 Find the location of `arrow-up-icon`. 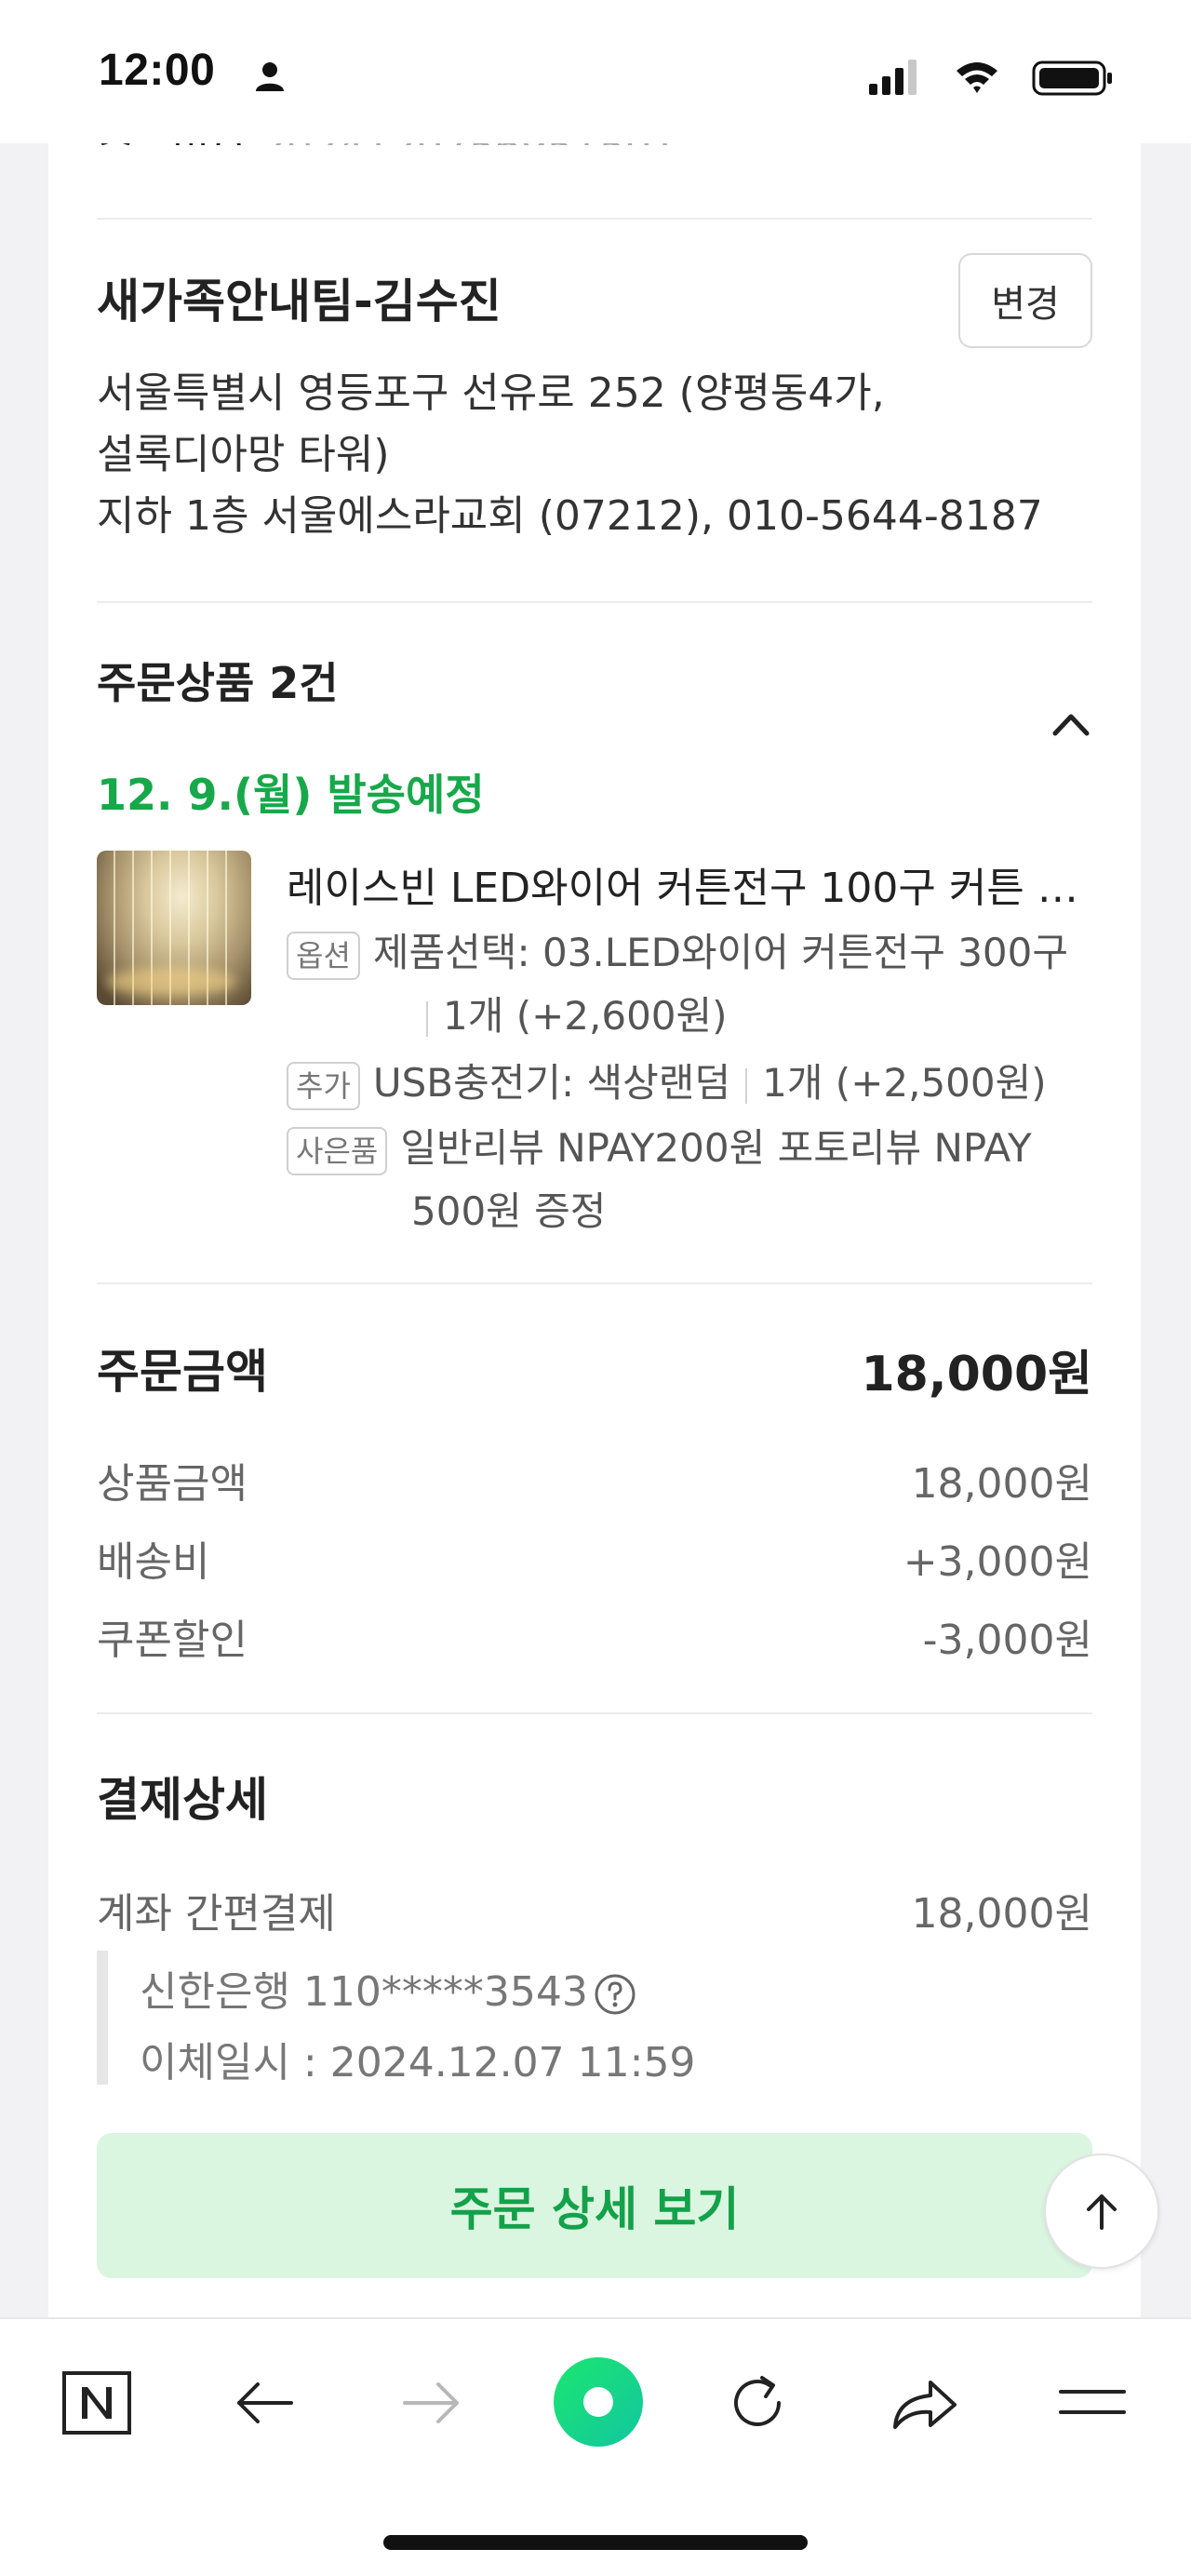

arrow-up-icon is located at coordinates (1102, 2212).